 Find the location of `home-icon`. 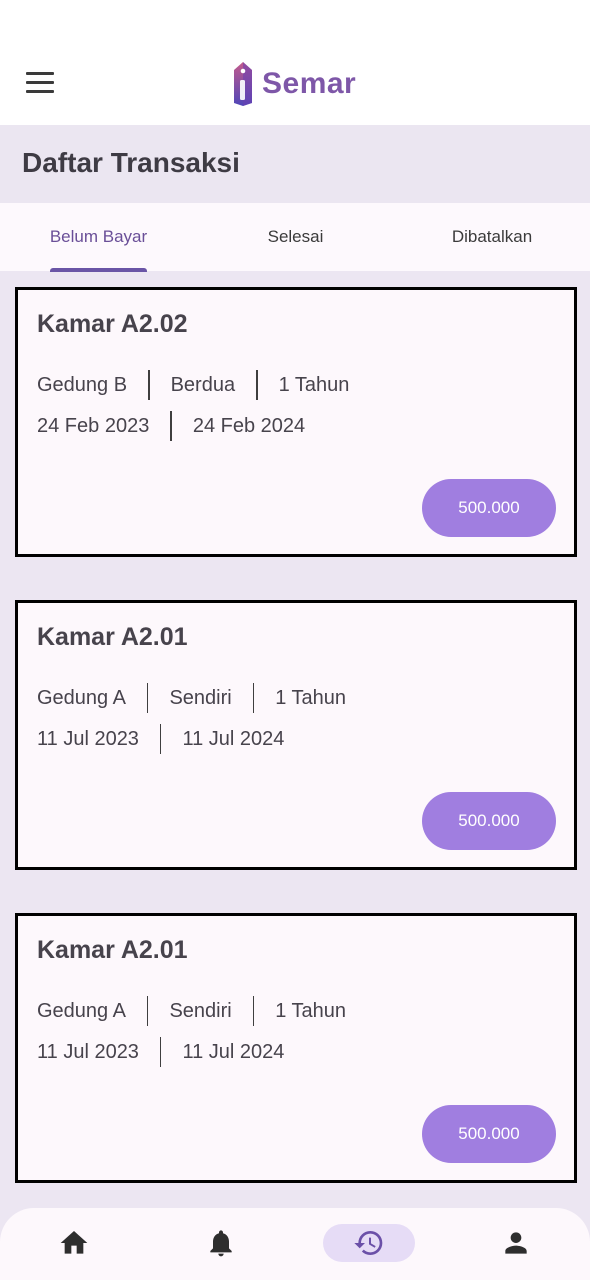

home-icon is located at coordinates (74, 1242).